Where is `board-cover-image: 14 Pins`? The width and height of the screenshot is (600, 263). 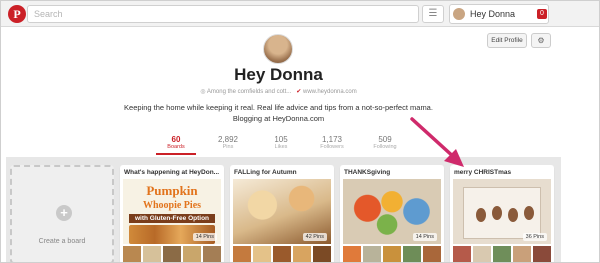 board-cover-image: 14 Pins is located at coordinates (392, 211).